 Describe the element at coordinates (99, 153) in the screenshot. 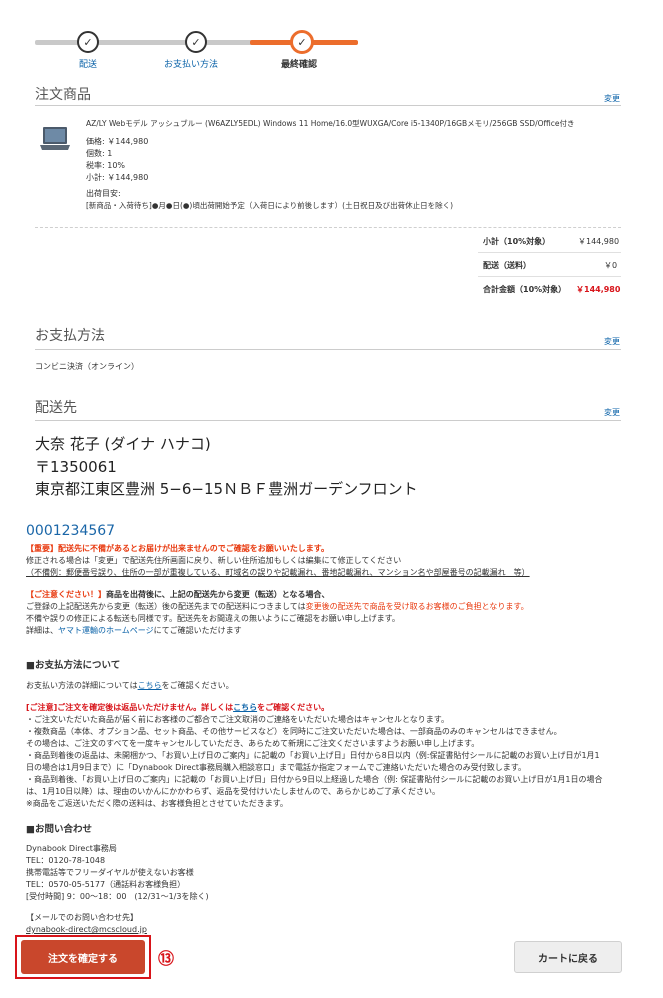

I see `product-quantity: 個数: 1` at that location.